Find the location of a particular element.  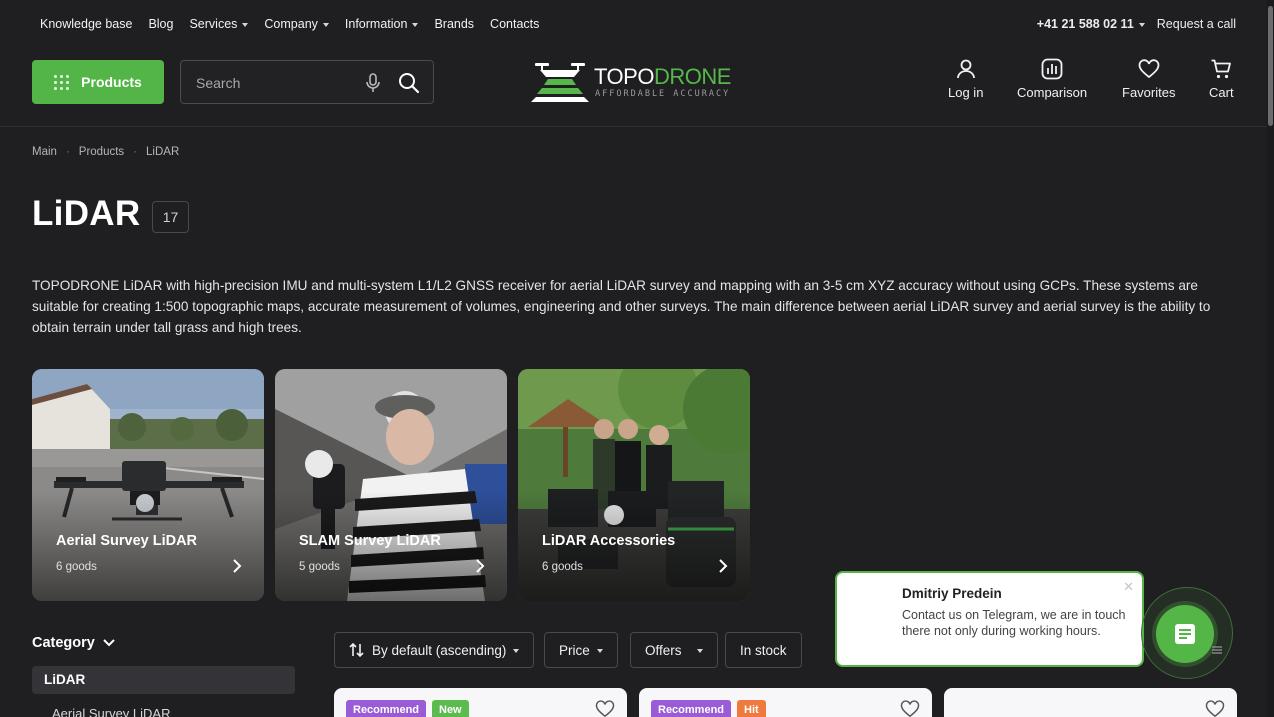

microphone-icon is located at coordinates (373, 83).